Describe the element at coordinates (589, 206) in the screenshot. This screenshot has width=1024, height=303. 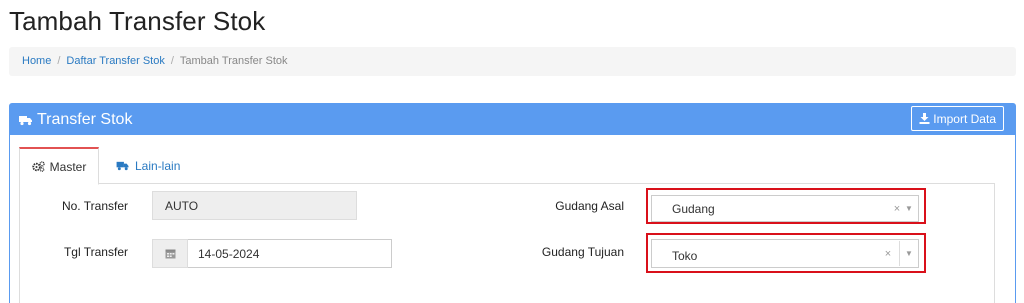
I see `gudang-asal-label: Gudang Asal` at that location.